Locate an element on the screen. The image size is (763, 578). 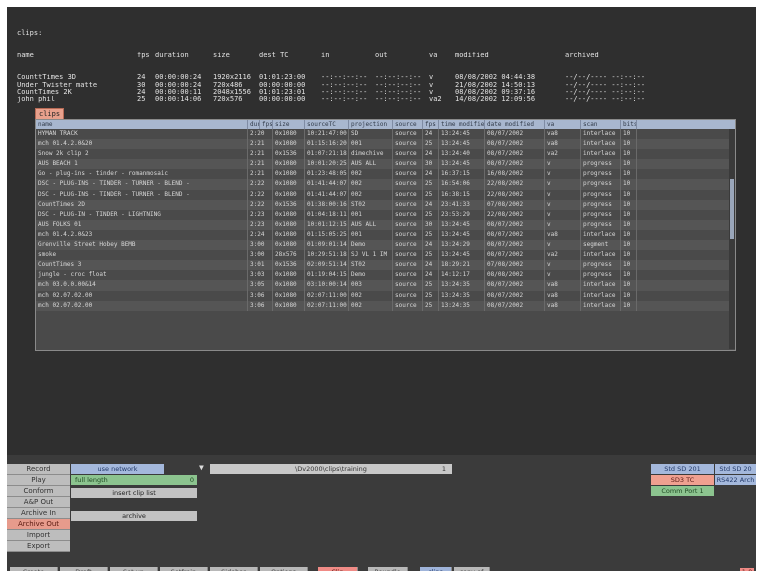
clip-cell: 001 is located at coordinates (371, 144).